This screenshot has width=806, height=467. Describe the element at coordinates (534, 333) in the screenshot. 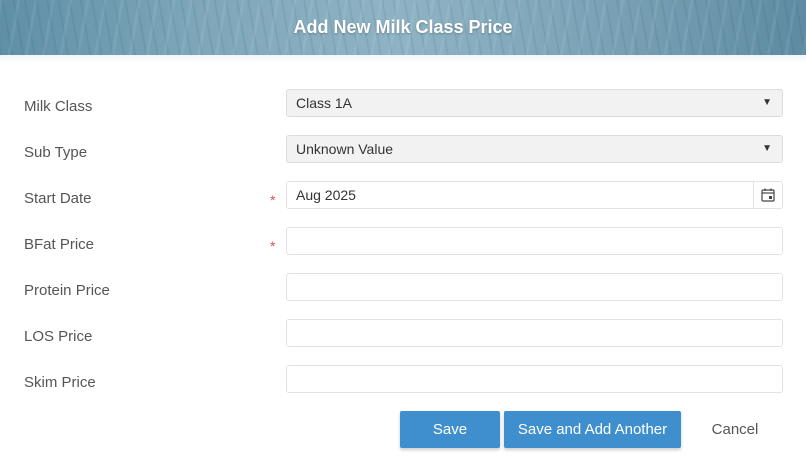

I see `los-price-input` at that location.